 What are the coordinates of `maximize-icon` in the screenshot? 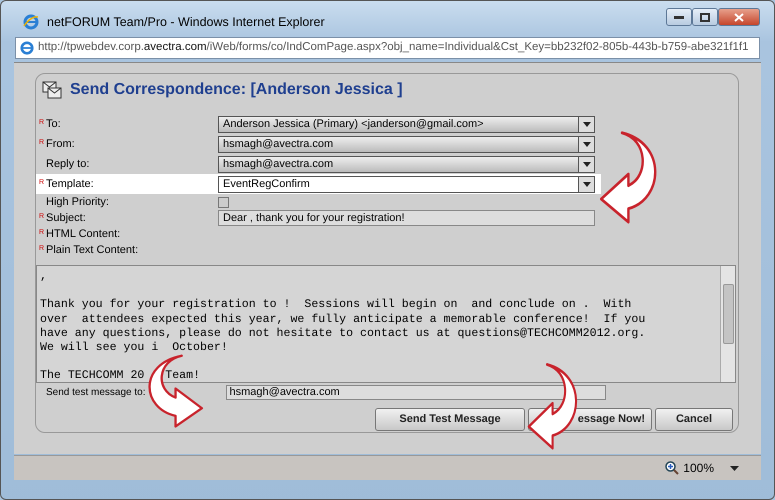 It's located at (705, 17).